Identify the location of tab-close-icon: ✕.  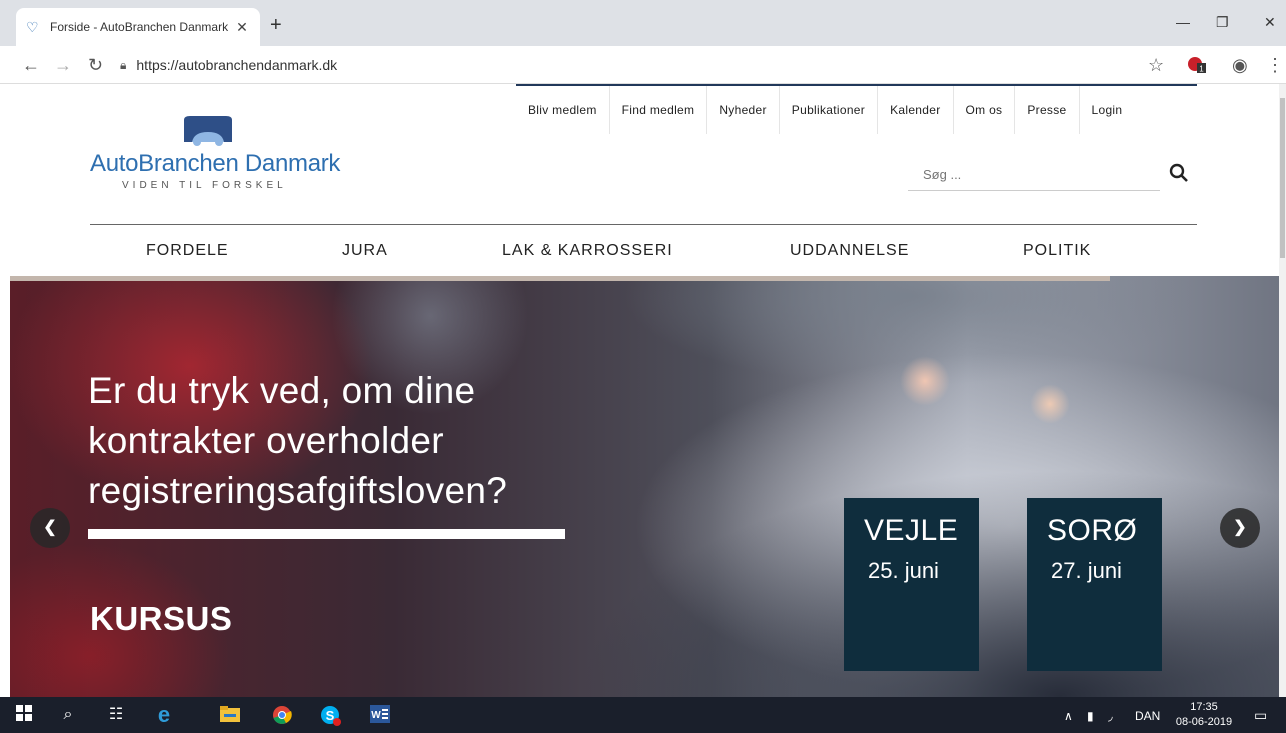
(242, 27).